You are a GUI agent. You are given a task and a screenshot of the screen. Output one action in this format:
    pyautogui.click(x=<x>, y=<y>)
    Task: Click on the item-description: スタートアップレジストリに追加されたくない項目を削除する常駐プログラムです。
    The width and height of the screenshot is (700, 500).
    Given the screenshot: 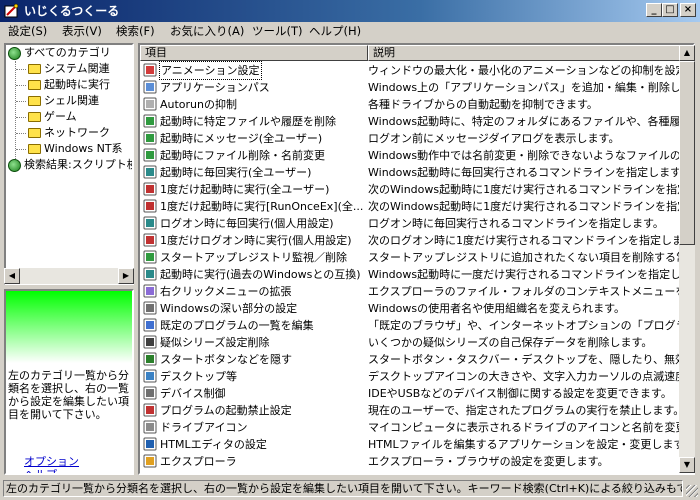 What is the action you would take?
    pyautogui.click(x=530, y=257)
    